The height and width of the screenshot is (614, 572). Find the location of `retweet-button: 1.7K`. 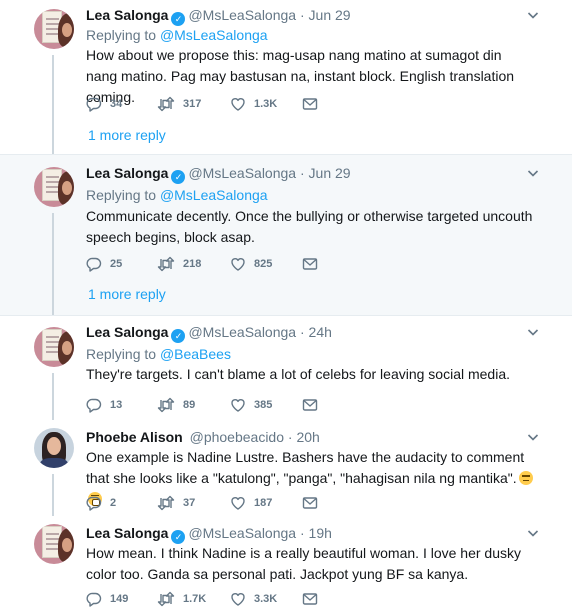

retweet-button: 1.7K is located at coordinates (181, 599).